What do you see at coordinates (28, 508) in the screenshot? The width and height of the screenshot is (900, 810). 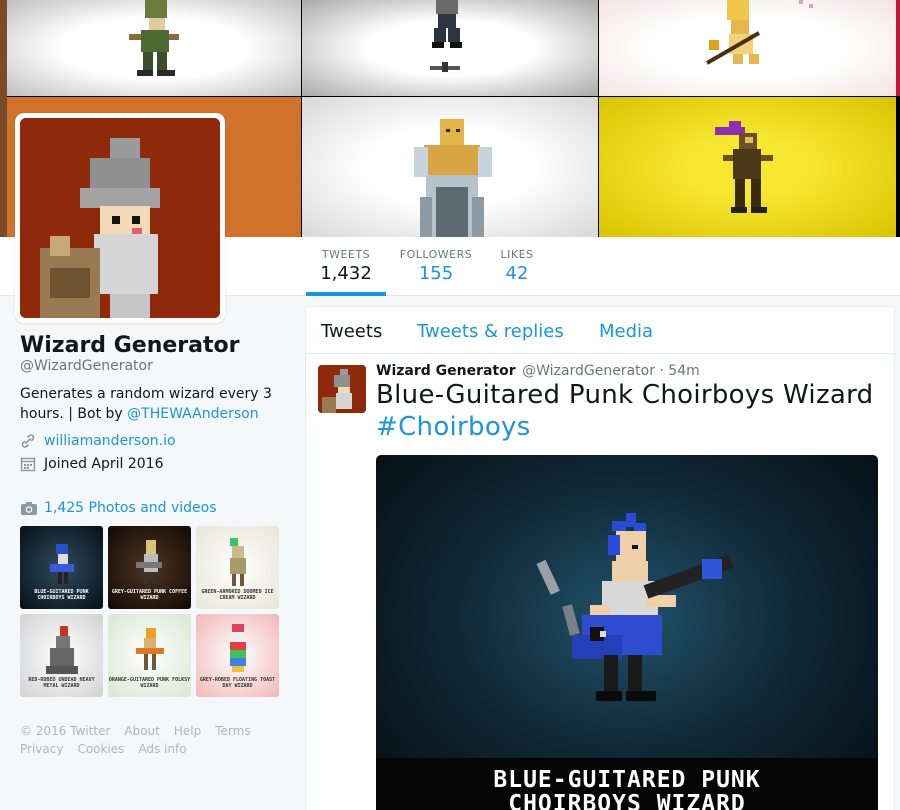 I see `camera-icon` at bounding box center [28, 508].